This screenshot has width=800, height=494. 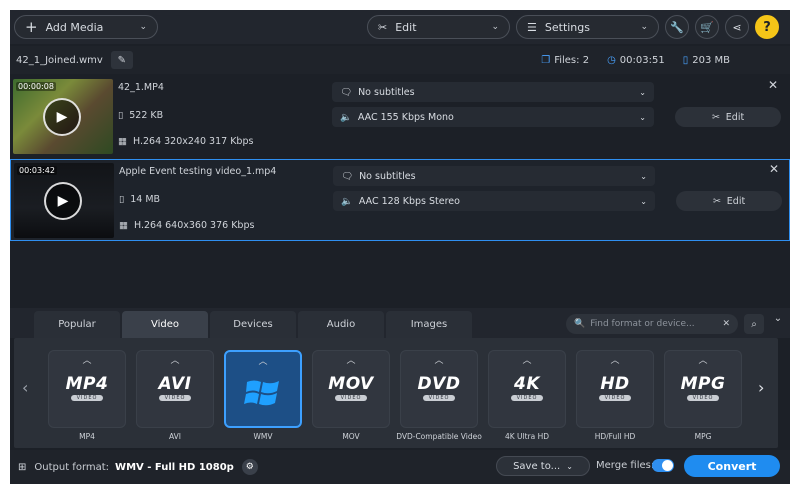 What do you see at coordinates (165, 324) in the screenshot?
I see `tab-video: Video` at bounding box center [165, 324].